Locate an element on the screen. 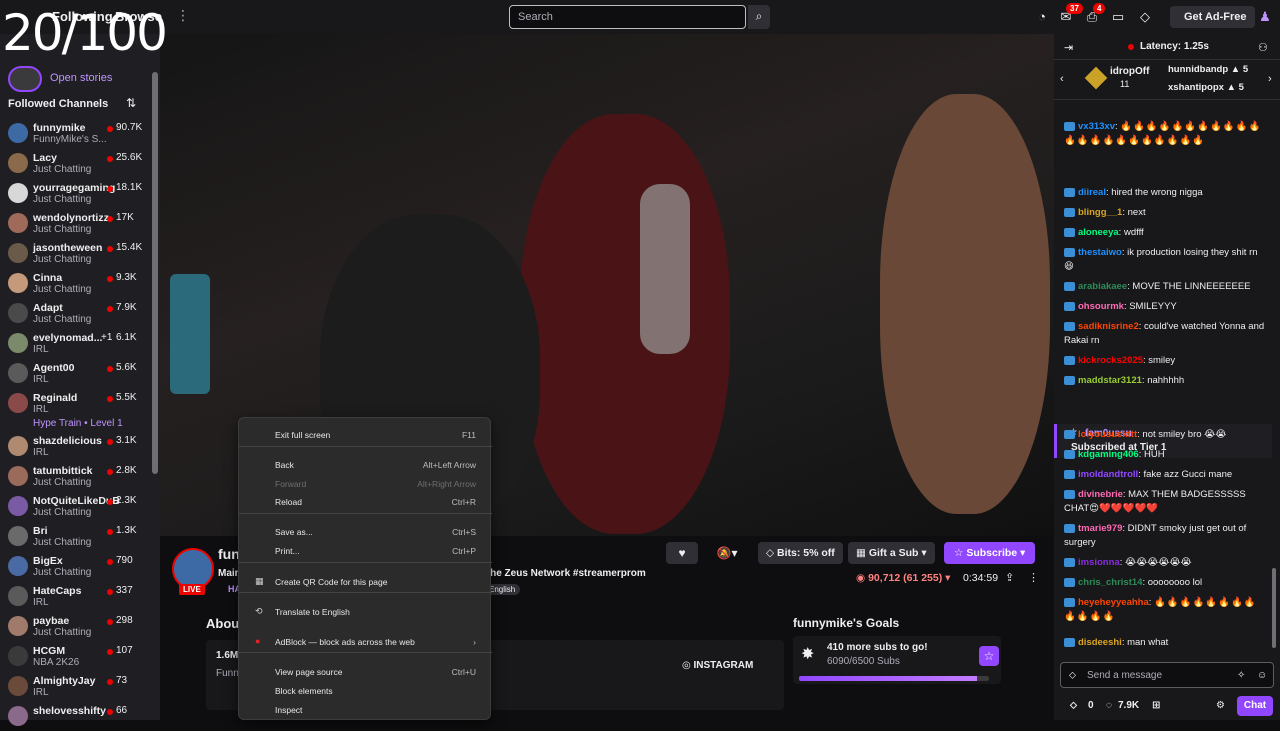 The height and width of the screenshot is (731, 1280). profile-avatar-icon: ♟ is located at coordinates (1265, 17).